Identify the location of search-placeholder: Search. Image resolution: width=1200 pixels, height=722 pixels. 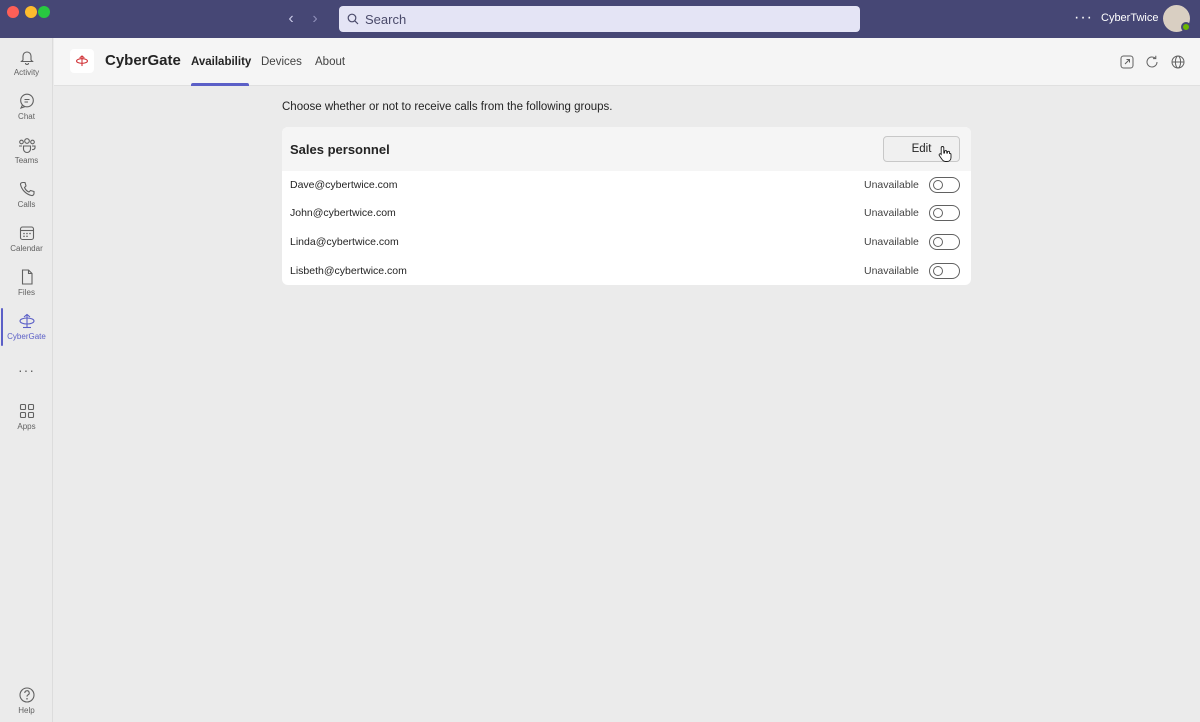
(386, 19).